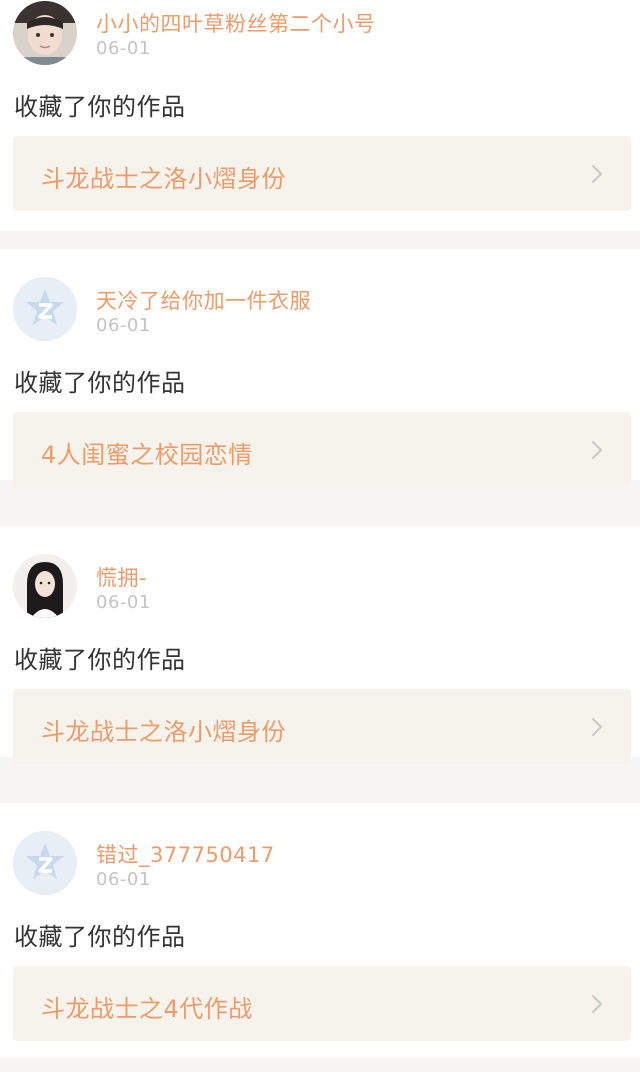 The height and width of the screenshot is (1072, 640). I want to click on work-title: 斗龙战士之4代作战, so click(147, 1009).